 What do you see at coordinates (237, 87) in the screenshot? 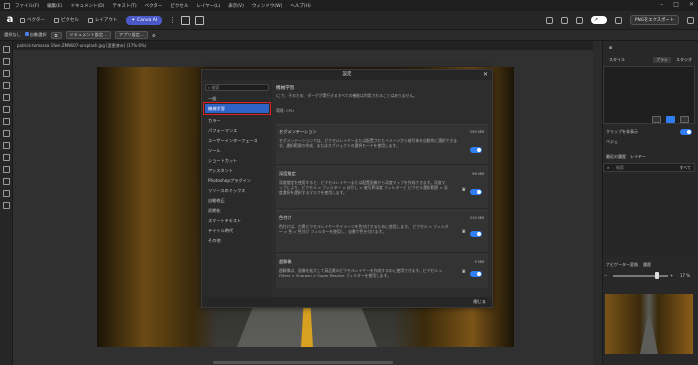
I see `settings-search-input: ⌕ 検索` at bounding box center [237, 87].